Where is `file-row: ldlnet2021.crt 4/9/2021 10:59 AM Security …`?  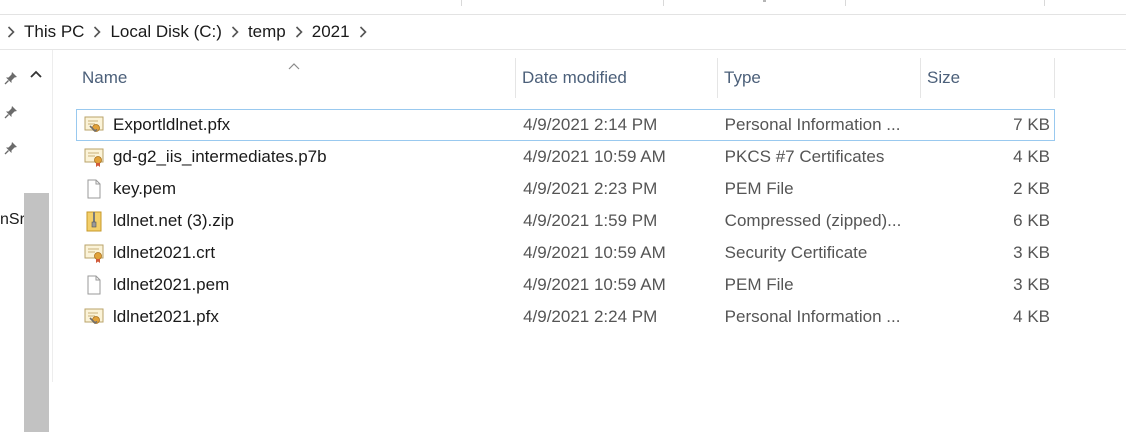 file-row: ldlnet2021.crt 4/9/2021 10:59 AM Security … is located at coordinates (565, 253).